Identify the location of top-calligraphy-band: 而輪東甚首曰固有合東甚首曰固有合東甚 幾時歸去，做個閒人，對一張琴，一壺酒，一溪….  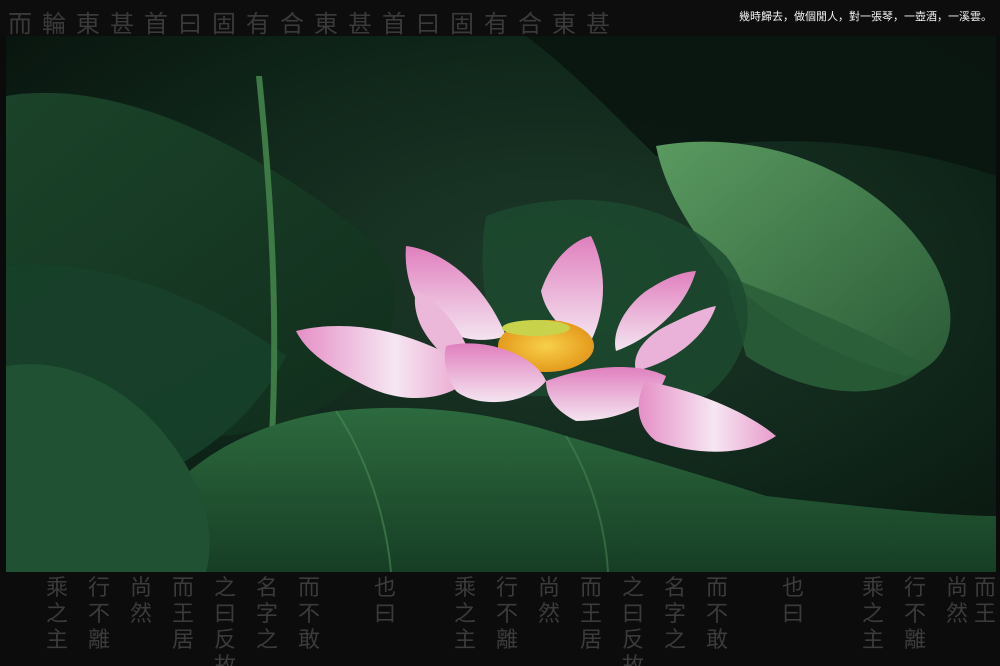
(500, 18).